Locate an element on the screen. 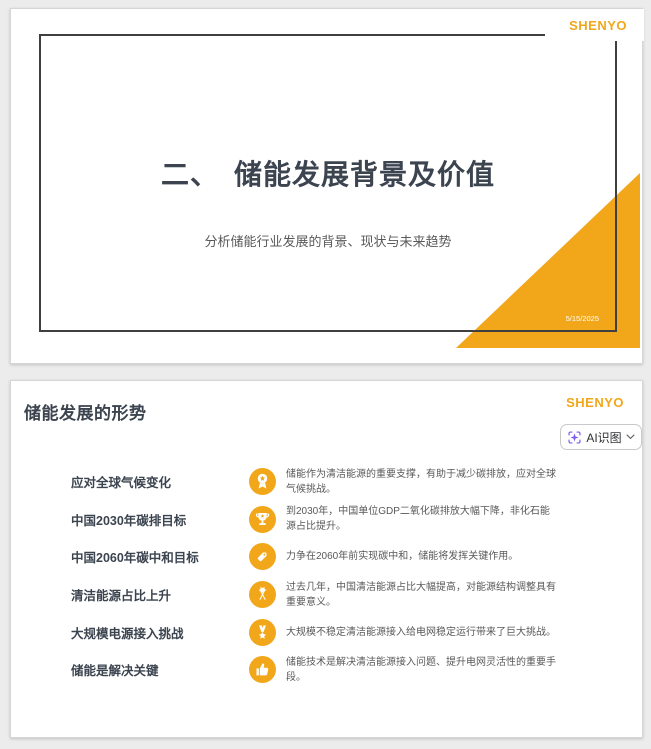 Image resolution: width=651 pixels, height=749 pixels. list-item: 储能是解决关键 储能技术是解决清洁能源接入问题、提升电网灵活性的重要手段。 is located at coordinates (326, 670).